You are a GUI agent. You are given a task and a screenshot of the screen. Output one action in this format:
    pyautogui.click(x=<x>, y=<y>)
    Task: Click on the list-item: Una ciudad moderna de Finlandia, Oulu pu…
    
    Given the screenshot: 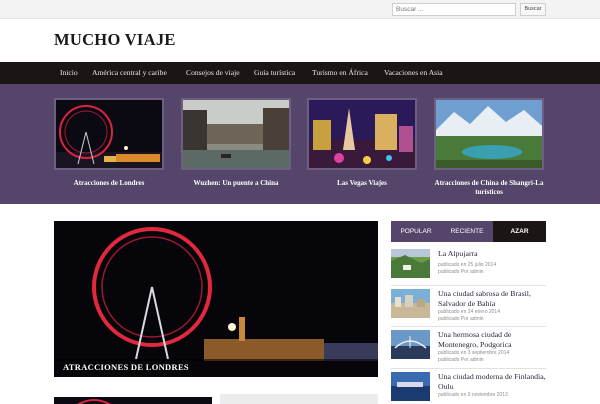 What is the action you would take?
    pyautogui.click(x=468, y=386)
    